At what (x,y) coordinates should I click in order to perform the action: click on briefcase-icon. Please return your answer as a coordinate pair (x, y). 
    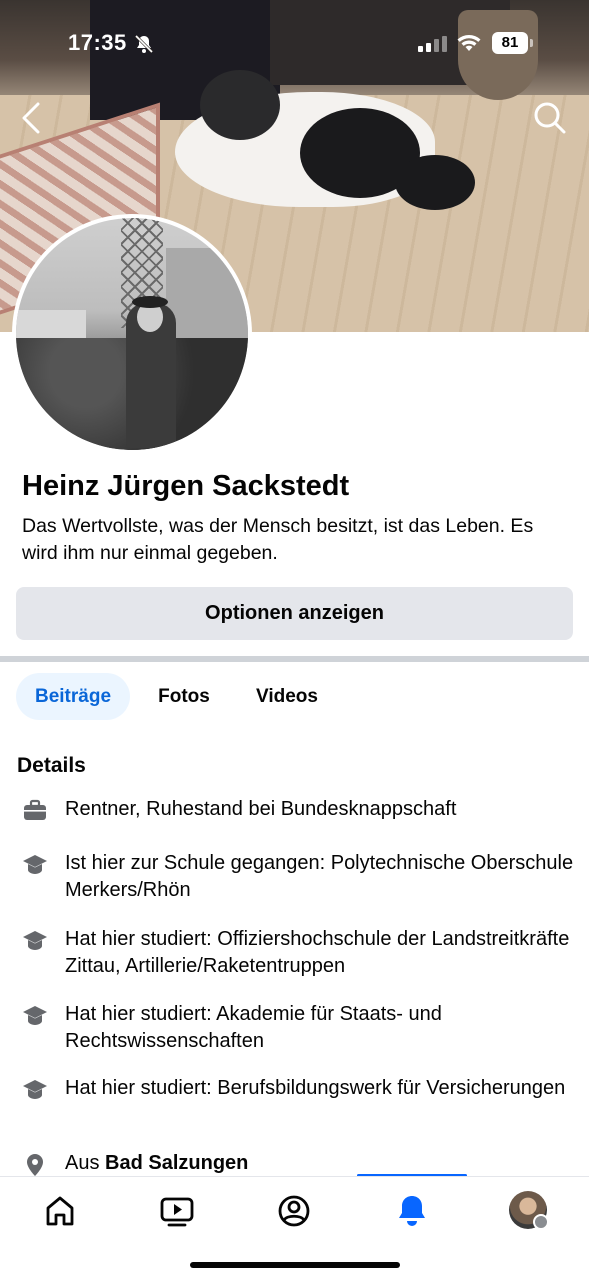
    Looking at the image, I should click on (35, 809).